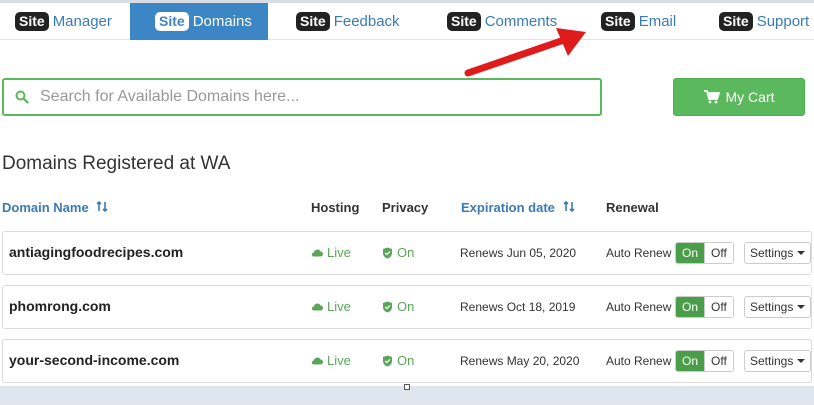 This screenshot has height=405, width=814. Describe the element at coordinates (783, 21) in the screenshot. I see `tab-label: Support` at that location.